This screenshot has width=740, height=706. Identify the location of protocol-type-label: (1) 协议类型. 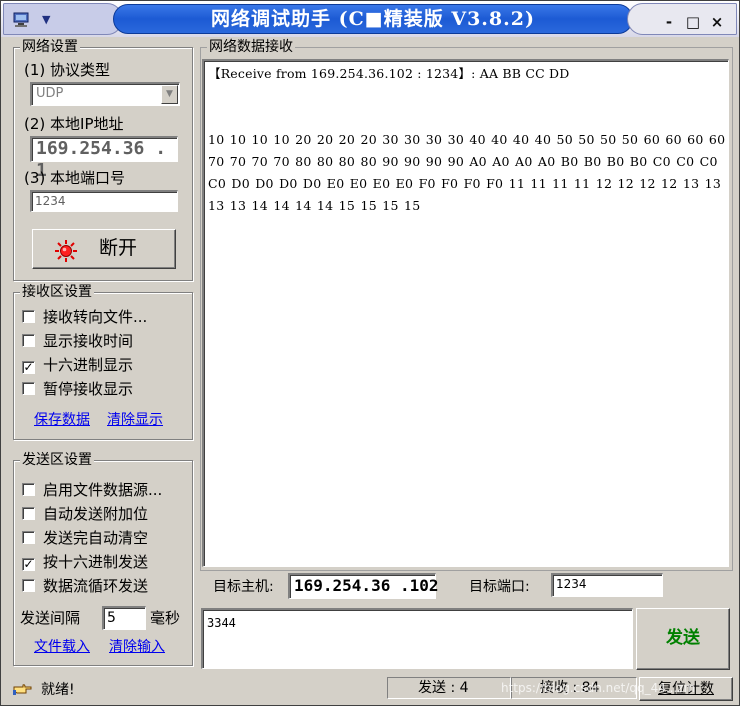
(67, 70).